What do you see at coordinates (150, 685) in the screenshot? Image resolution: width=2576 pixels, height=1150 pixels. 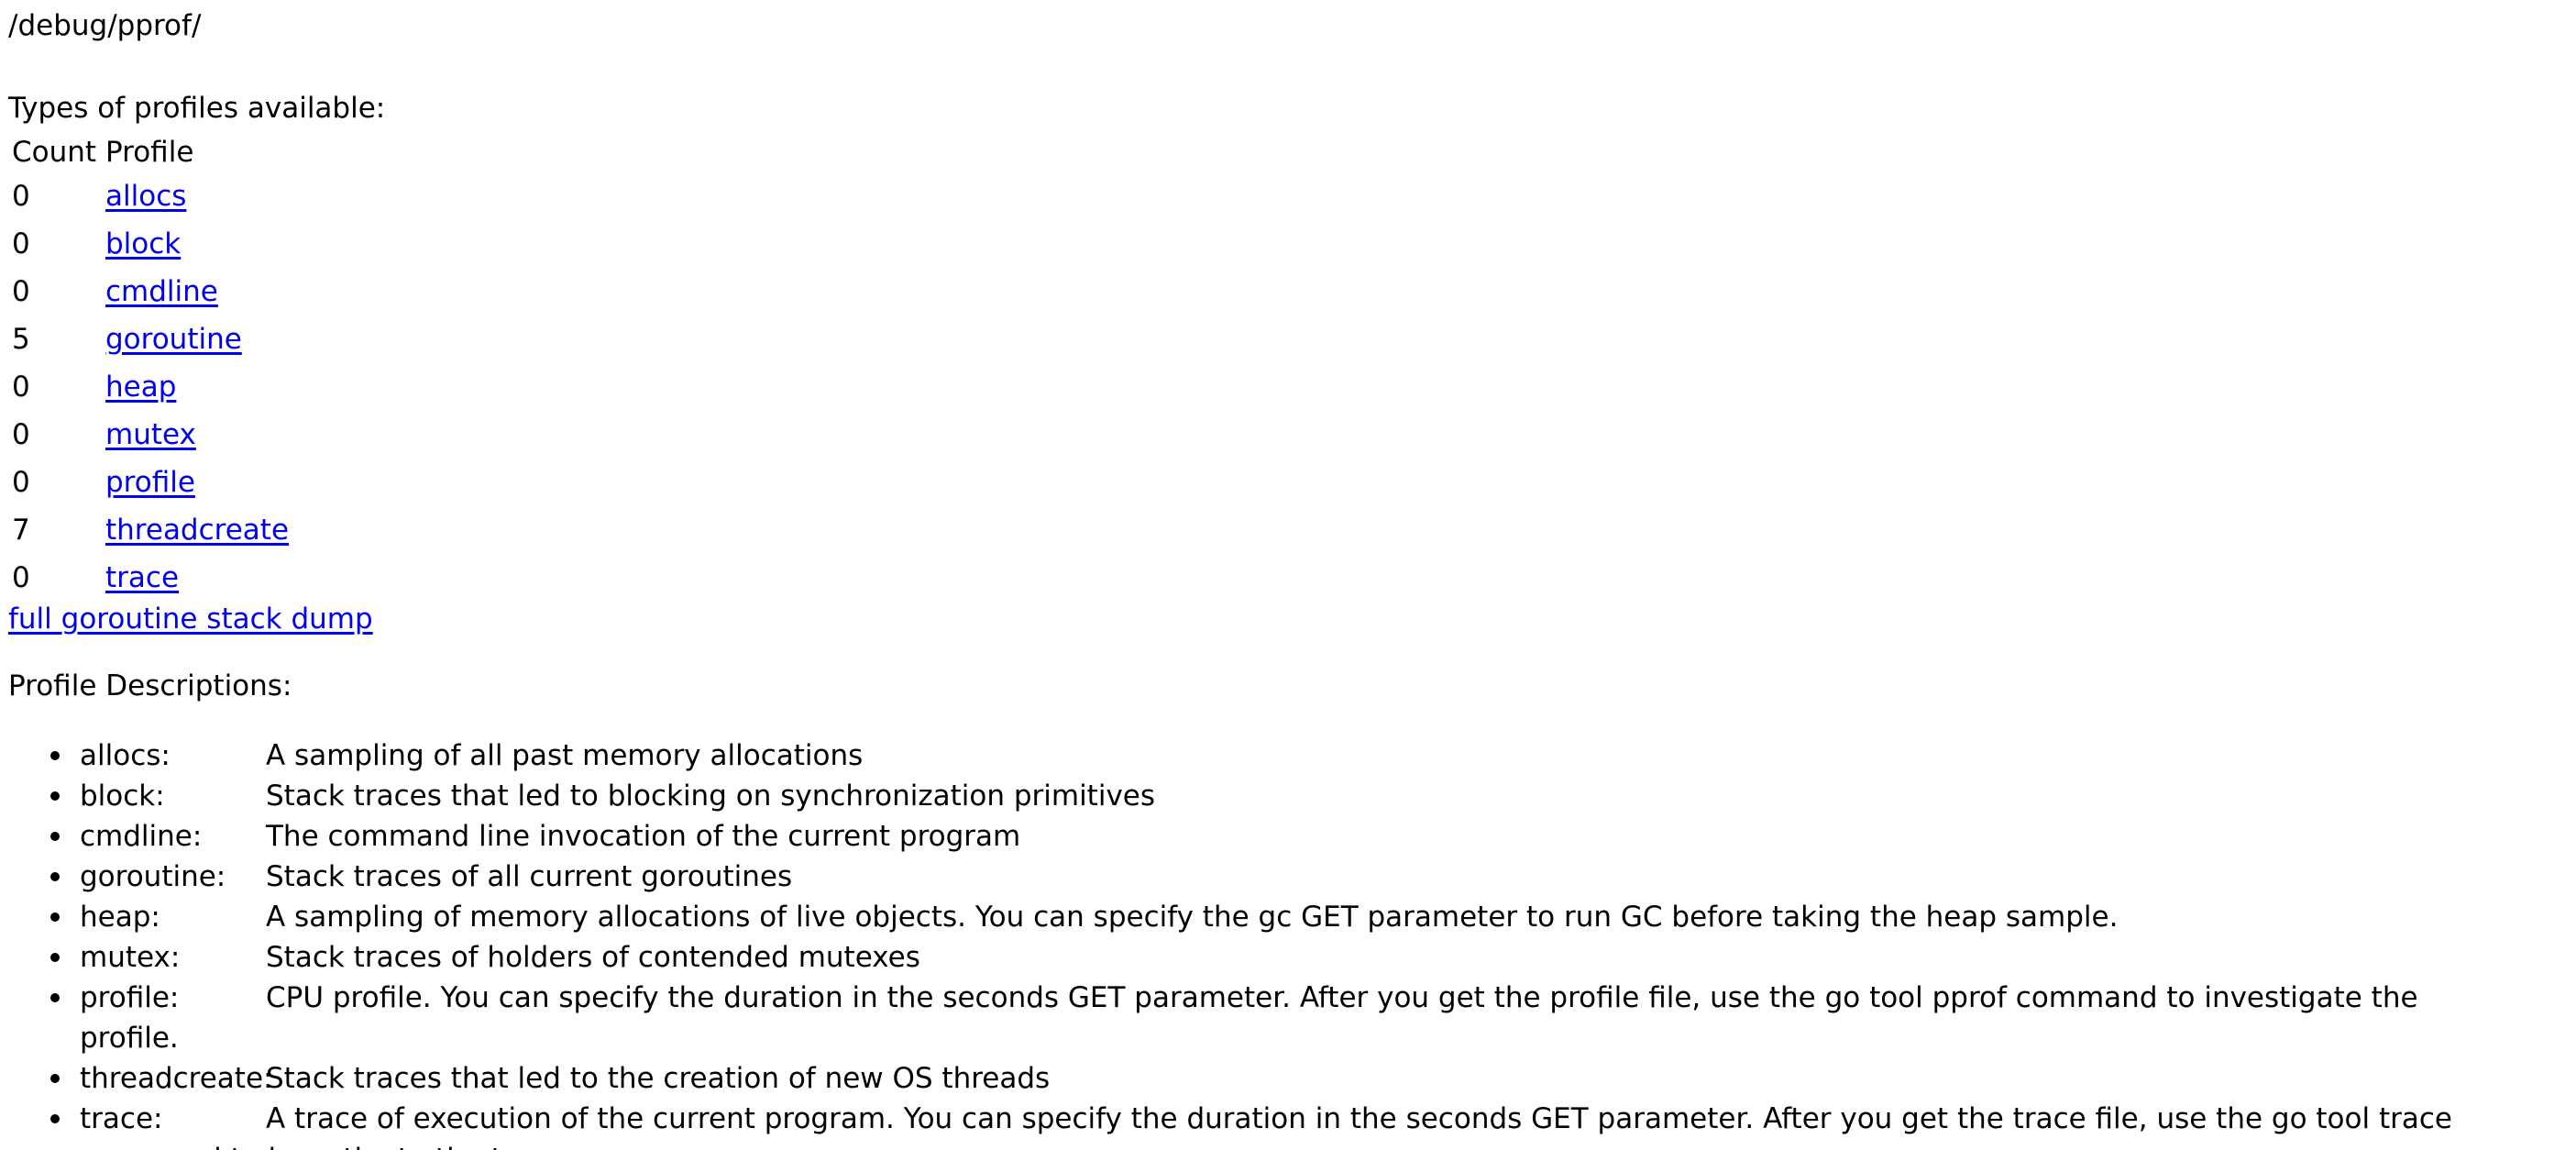 I see `profile-descriptions-heading: Profile Descriptions:` at bounding box center [150, 685].